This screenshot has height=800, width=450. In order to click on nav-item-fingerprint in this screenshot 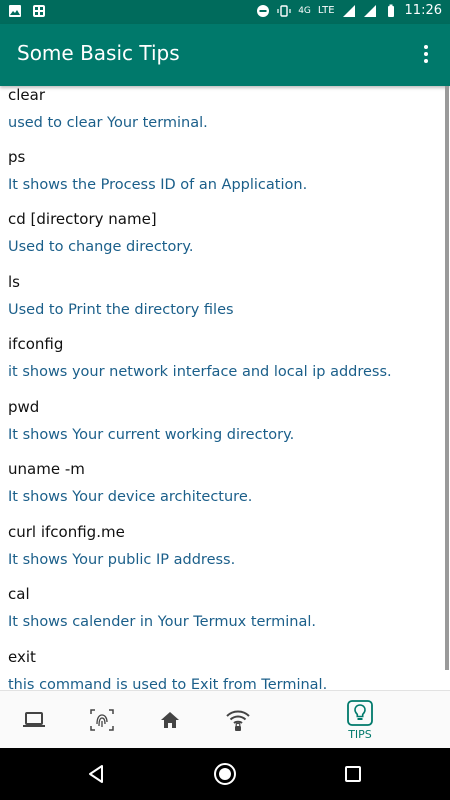, I will do `click(102, 720)`.